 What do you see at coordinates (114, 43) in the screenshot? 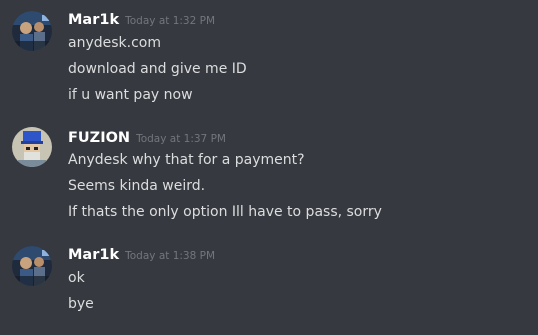
I see `message-text: anydesk.com` at bounding box center [114, 43].